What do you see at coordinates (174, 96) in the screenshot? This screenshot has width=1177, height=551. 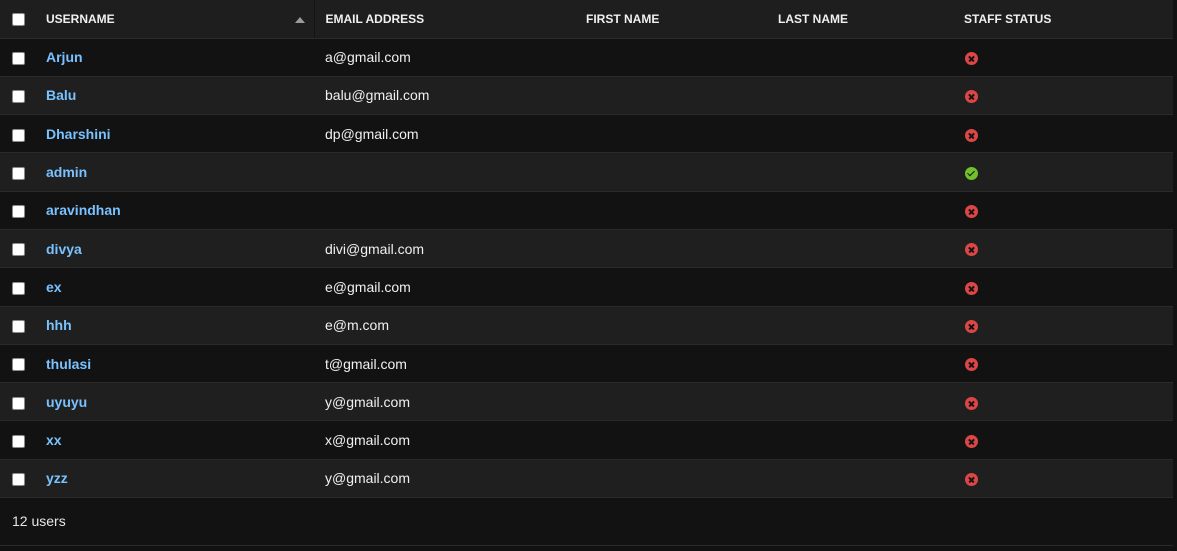 I see `username-cell: Balu` at bounding box center [174, 96].